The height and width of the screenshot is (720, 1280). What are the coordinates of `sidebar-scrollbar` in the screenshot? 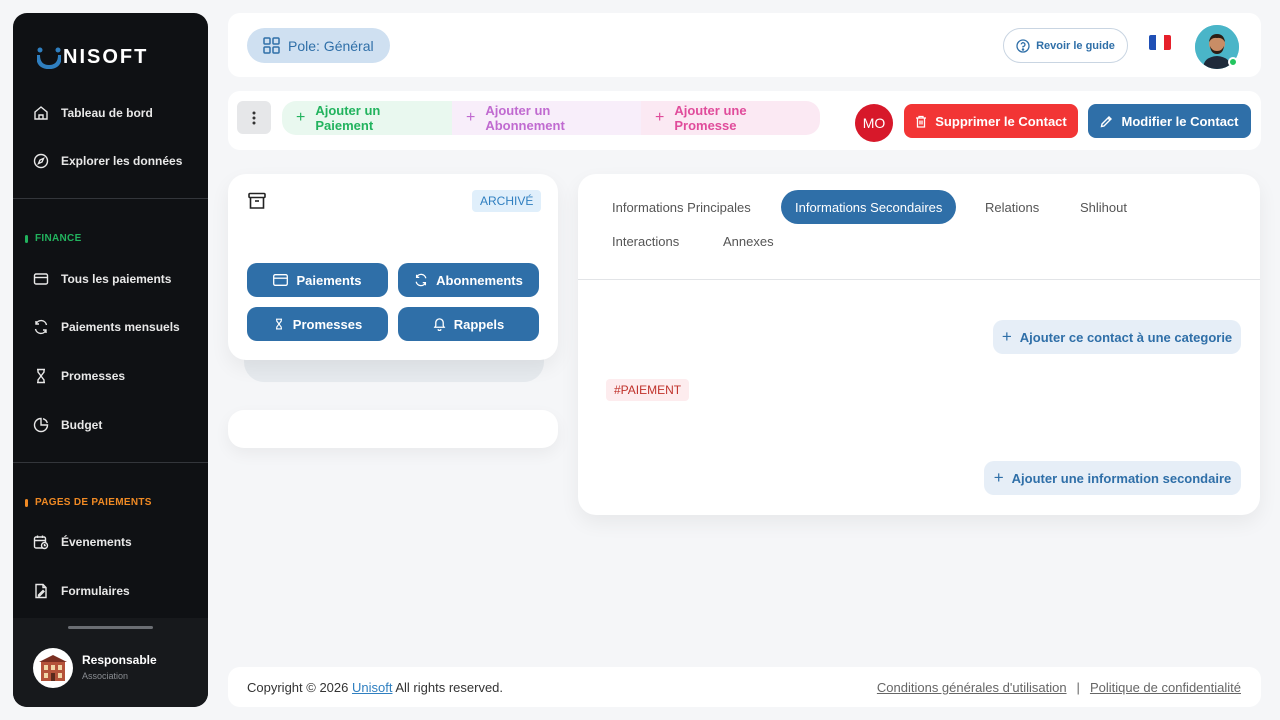 It's located at (110, 627).